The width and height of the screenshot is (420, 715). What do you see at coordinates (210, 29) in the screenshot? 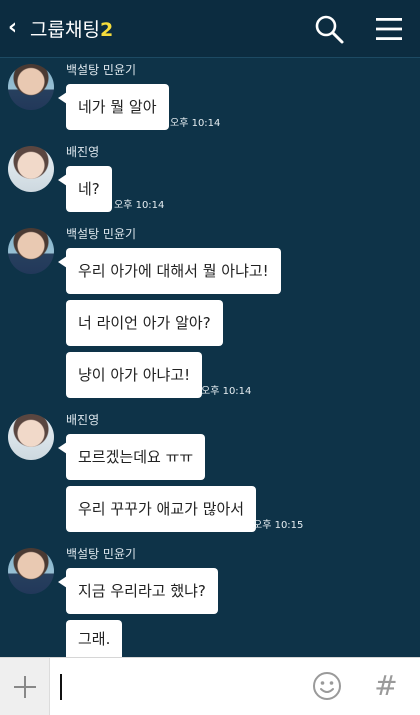
I see `chat-header: ‹ 그룹채팅 2` at bounding box center [210, 29].